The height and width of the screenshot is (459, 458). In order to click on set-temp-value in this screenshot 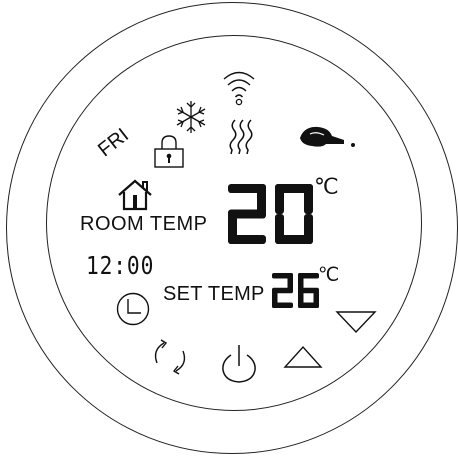, I will do `click(295, 290)`.